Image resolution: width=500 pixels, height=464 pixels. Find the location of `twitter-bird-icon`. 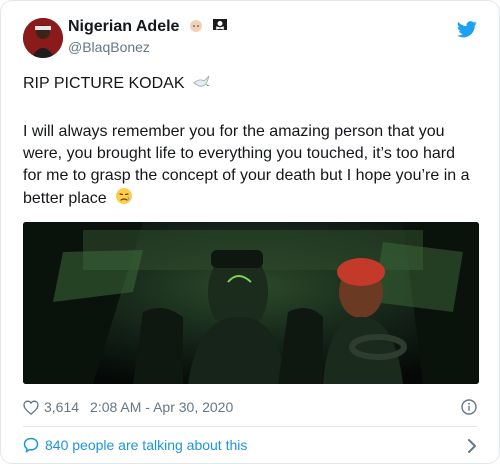

twitter-bird-icon is located at coordinates (466, 32).